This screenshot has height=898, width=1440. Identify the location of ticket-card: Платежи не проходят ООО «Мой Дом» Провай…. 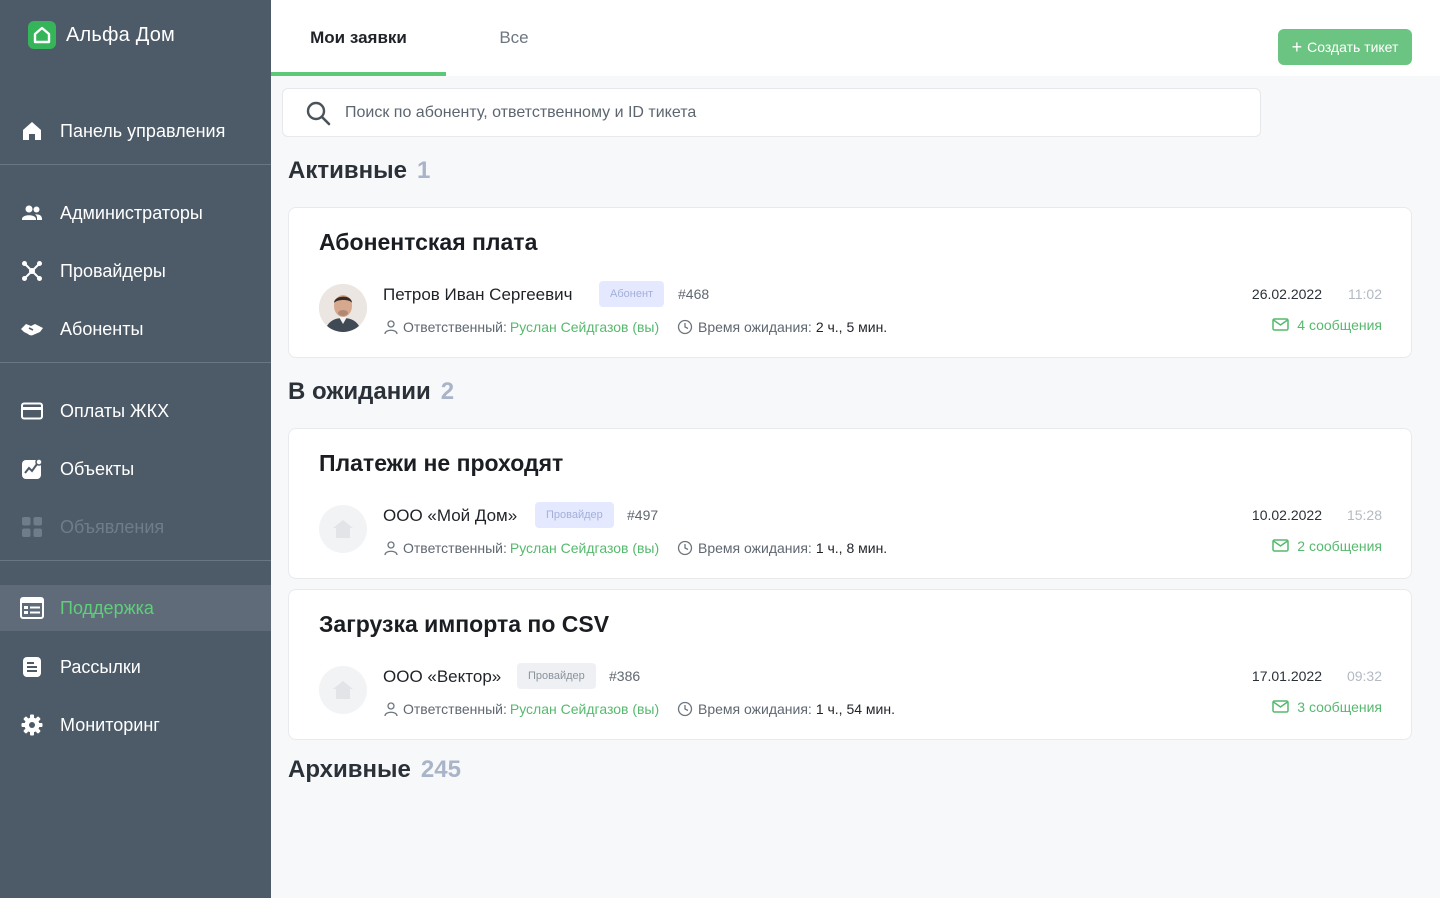
(850, 503).